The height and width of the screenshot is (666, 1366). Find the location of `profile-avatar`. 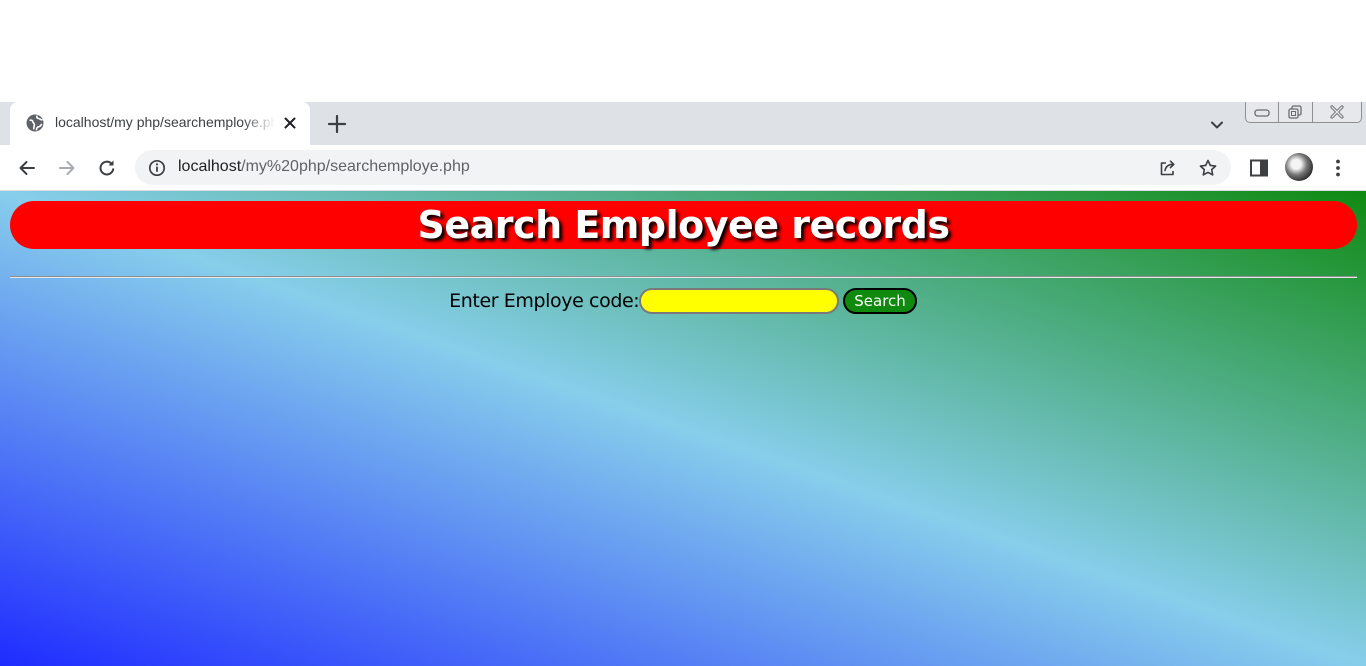

profile-avatar is located at coordinates (1299, 167).